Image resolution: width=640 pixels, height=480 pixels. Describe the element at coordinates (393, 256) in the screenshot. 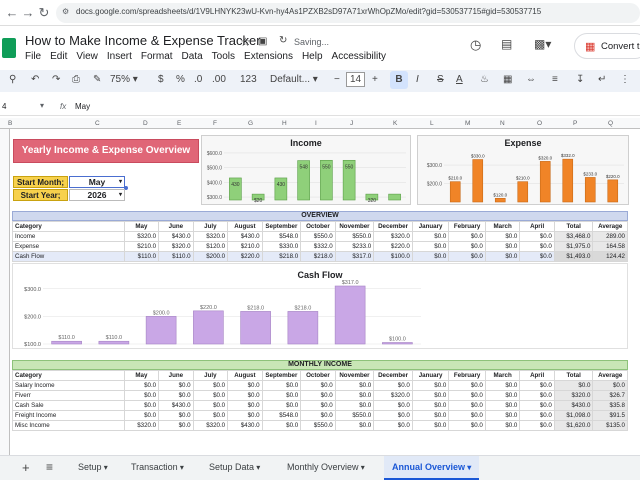

I see `value-cell: $100.0` at that location.